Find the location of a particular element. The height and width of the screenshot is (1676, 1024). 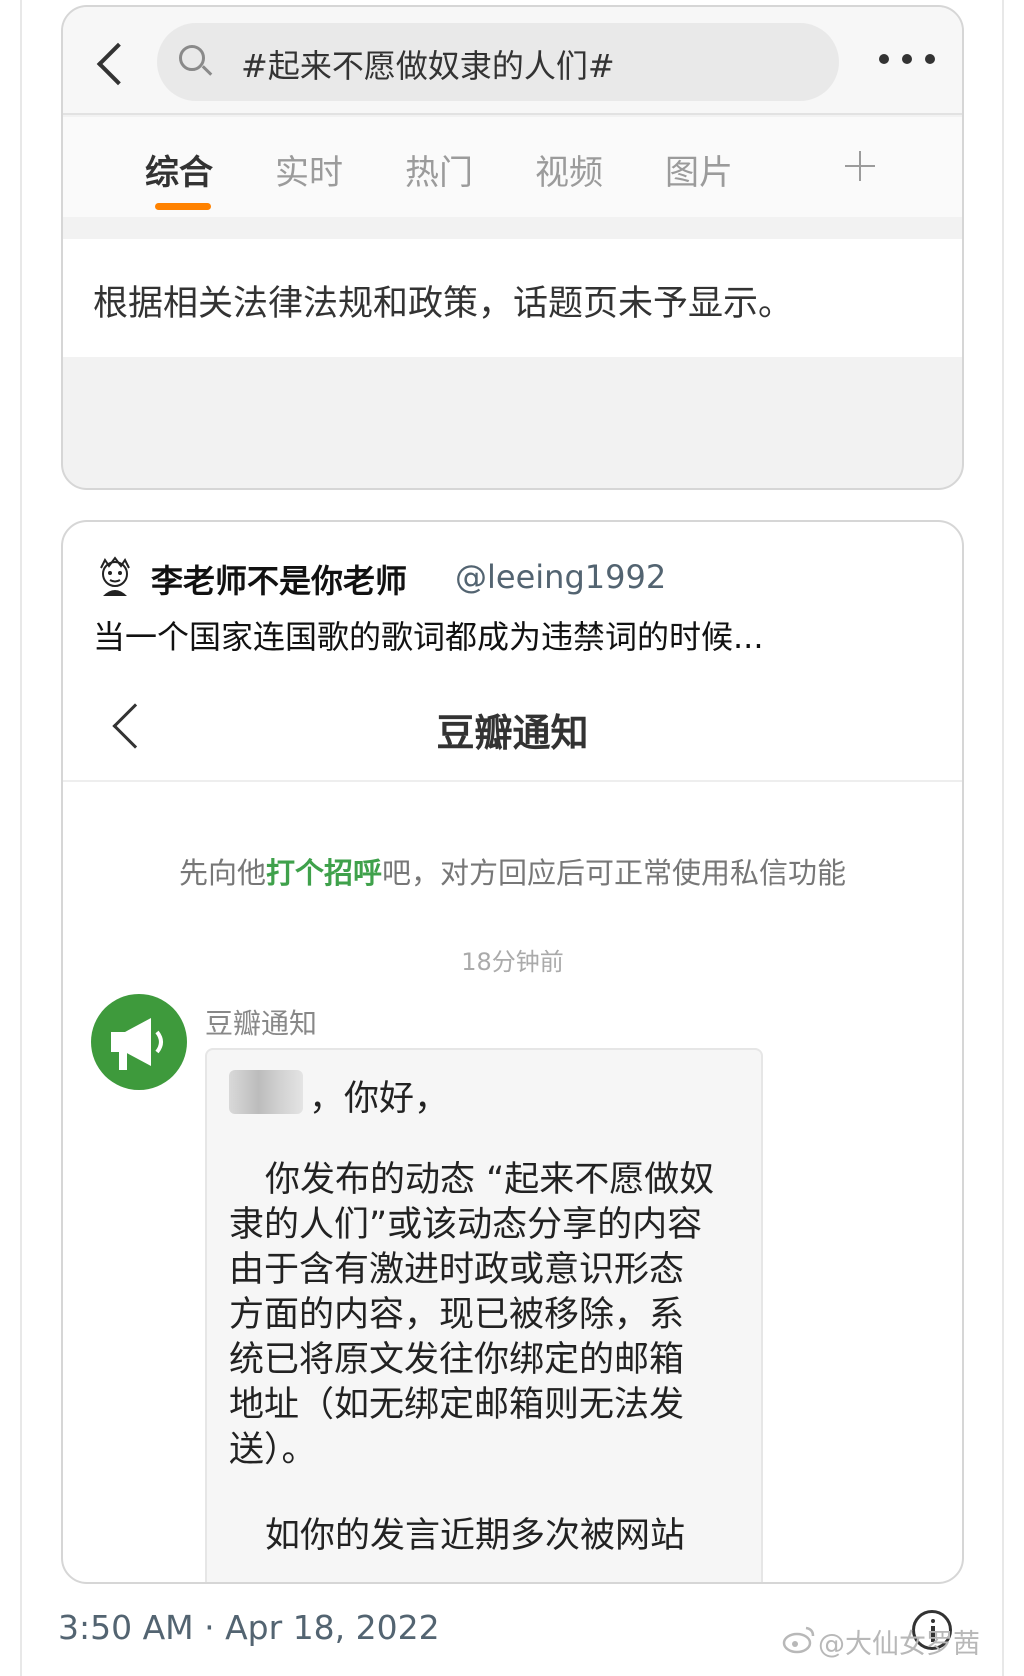

hint-before: 先向他 is located at coordinates (222, 873).